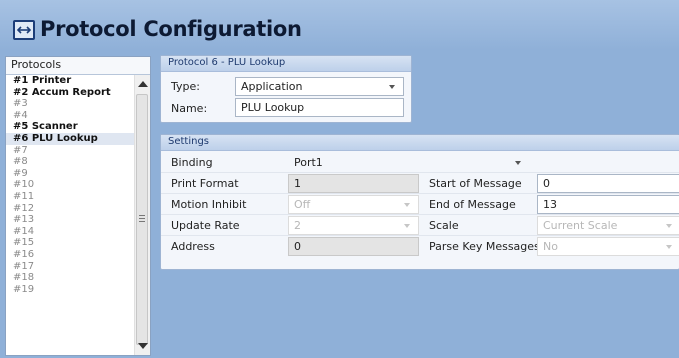  What do you see at coordinates (143, 346) in the screenshot?
I see `scroll-down-icon` at bounding box center [143, 346].